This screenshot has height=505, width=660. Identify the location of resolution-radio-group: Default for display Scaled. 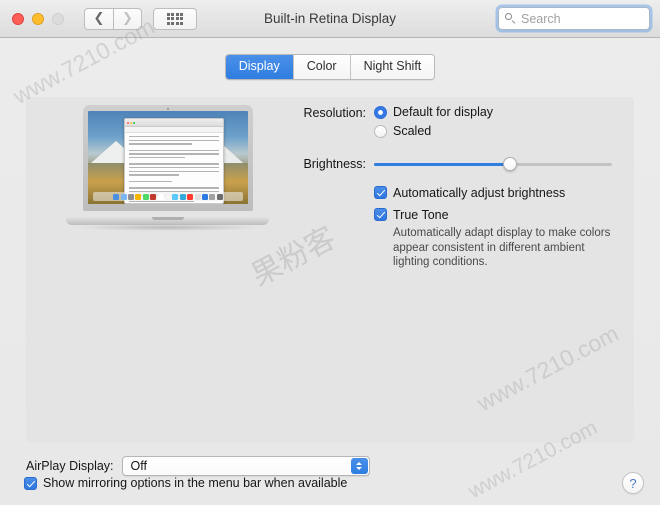
(433, 124).